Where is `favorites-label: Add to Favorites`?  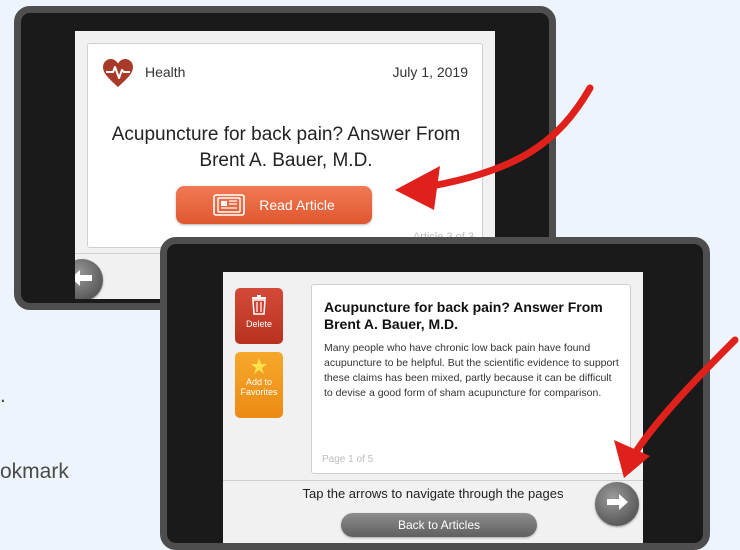
favorites-label: Add to Favorites is located at coordinates (259, 387).